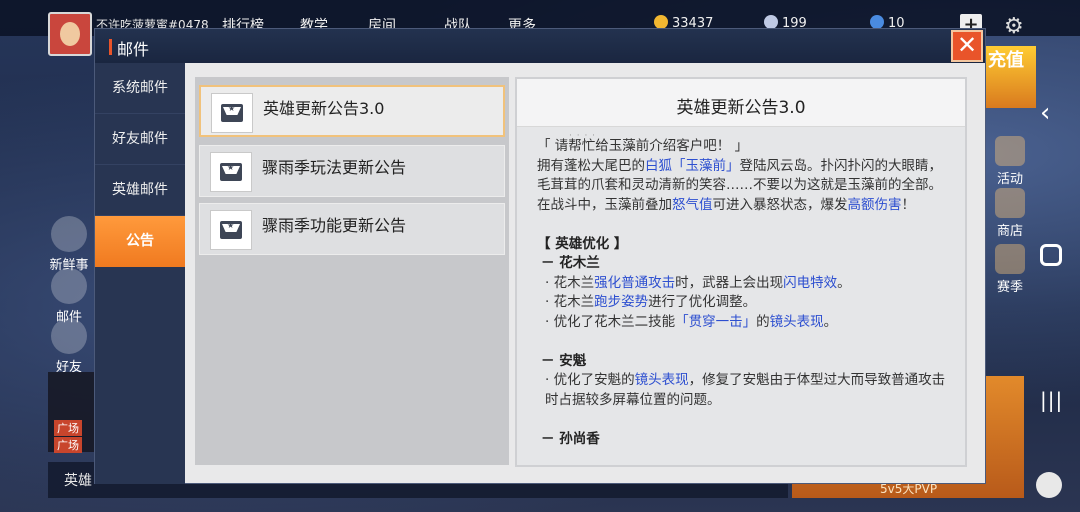 The width and height of the screenshot is (1080, 512). I want to click on list-item: 骤雨季玩法更新公告, so click(352, 171).